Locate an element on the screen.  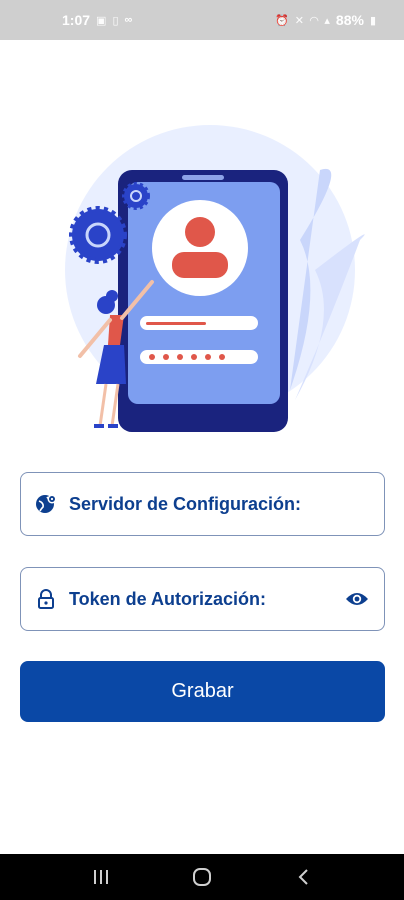
recents-button is located at coordinates (101, 877).